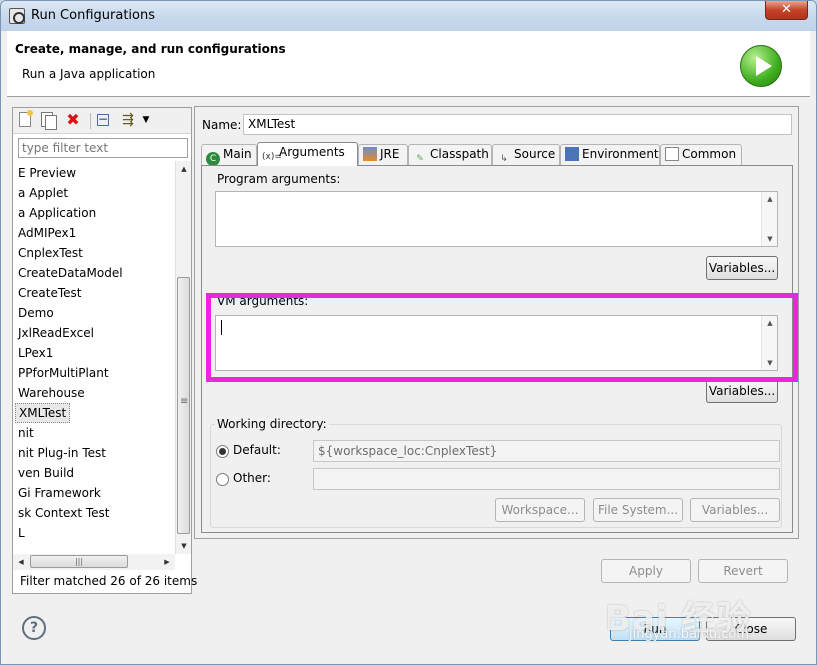  I want to click on window-close-button: ✕, so click(786, 10).